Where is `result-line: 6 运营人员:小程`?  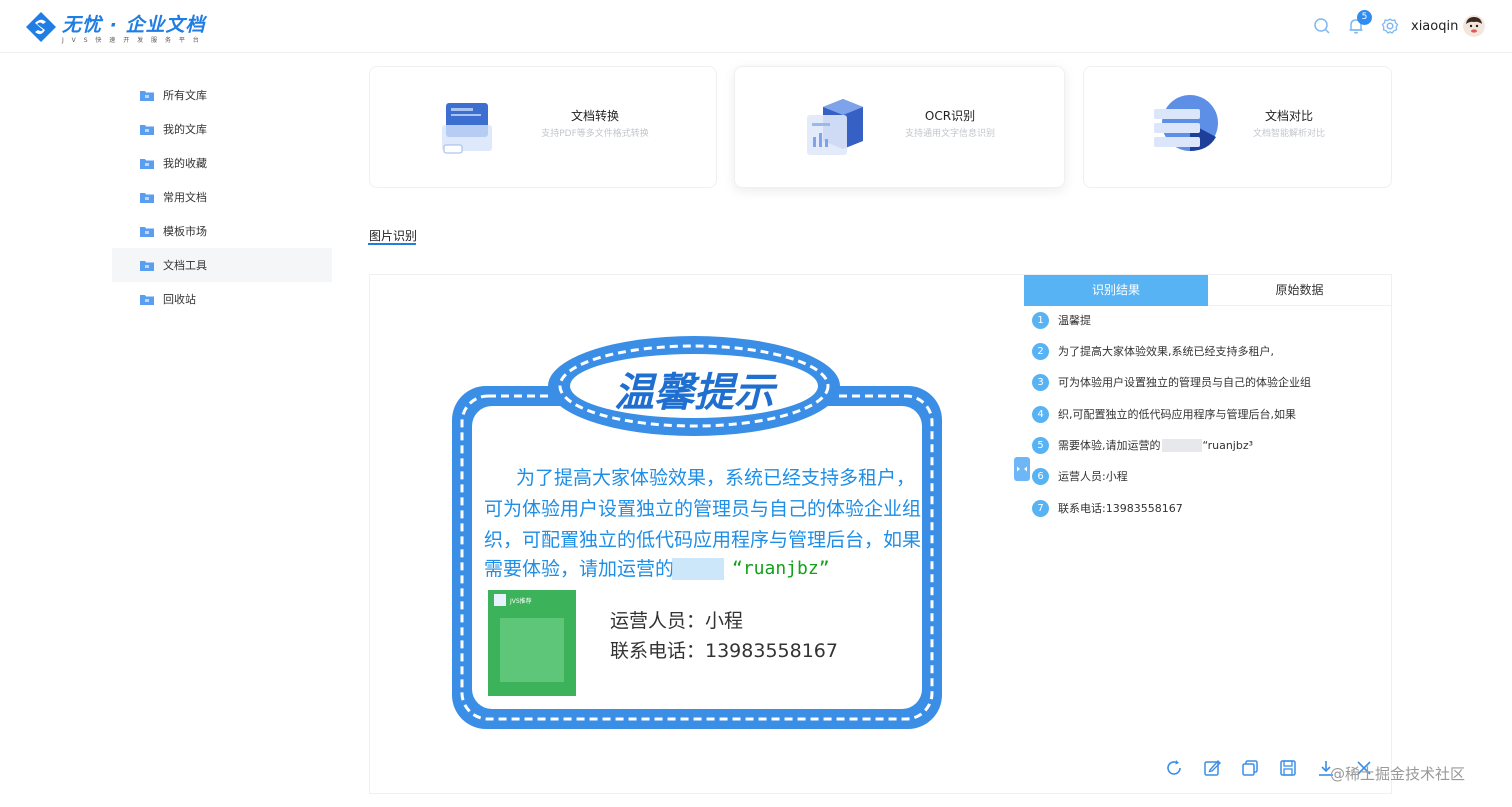 result-line: 6 运营人员:小程 is located at coordinates (1080, 476).